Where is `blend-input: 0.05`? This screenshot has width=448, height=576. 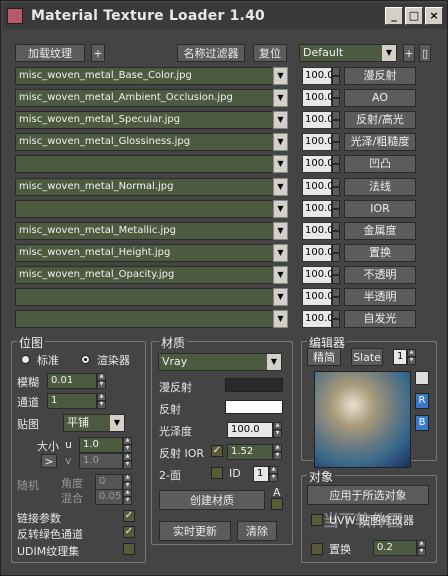
blend-input: 0.05 is located at coordinates (109, 497).